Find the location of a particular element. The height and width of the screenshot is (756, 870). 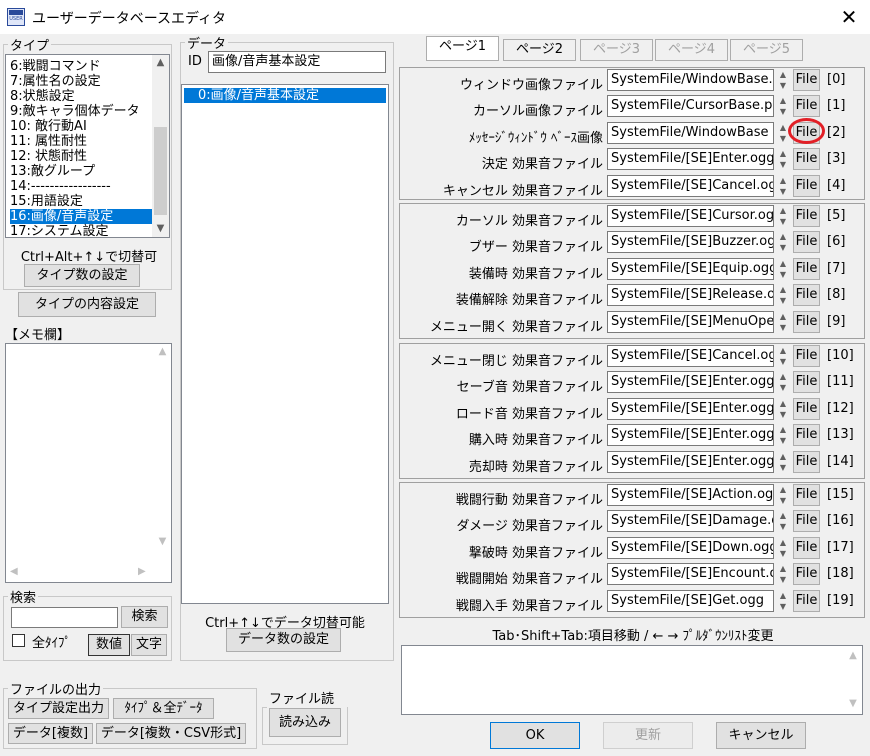

type-list-item: 16:画像/音声設定 is located at coordinates (81, 216).